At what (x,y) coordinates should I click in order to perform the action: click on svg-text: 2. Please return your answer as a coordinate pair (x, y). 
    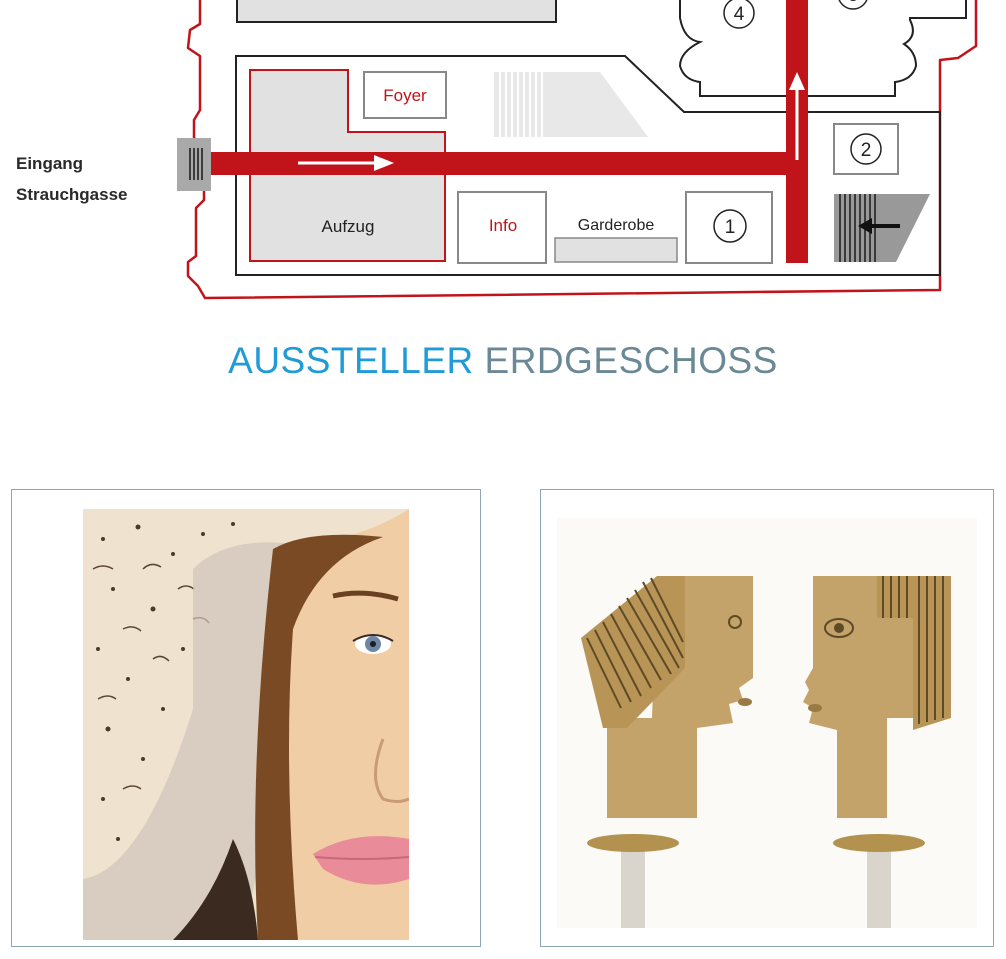
    Looking at the image, I should click on (866, 150).